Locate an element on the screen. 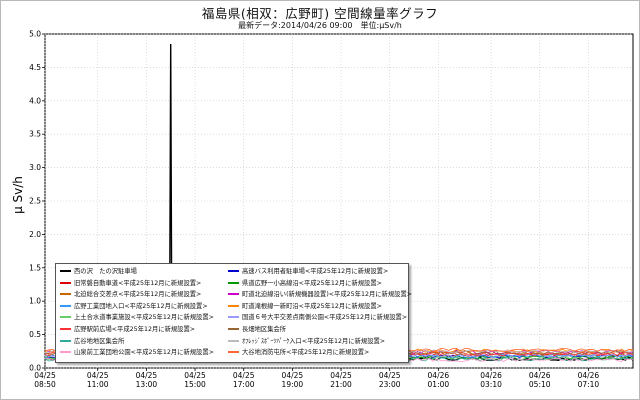 The width and height of the screenshot is (640, 400). y-tick-label: 1.5 is located at coordinates (35, 267).